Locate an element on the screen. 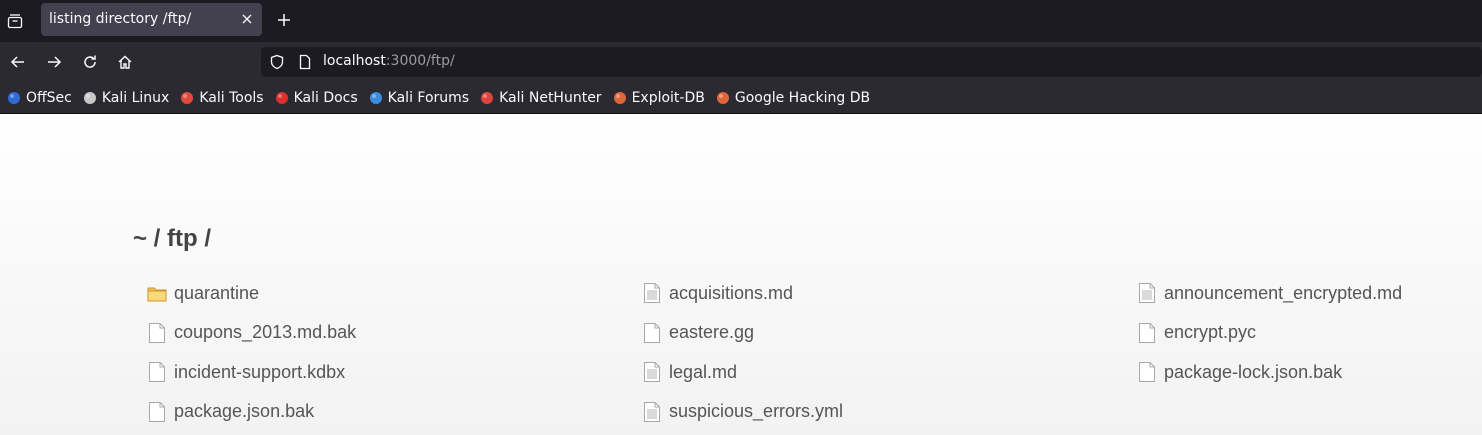  offsec-icon is located at coordinates (14, 98).